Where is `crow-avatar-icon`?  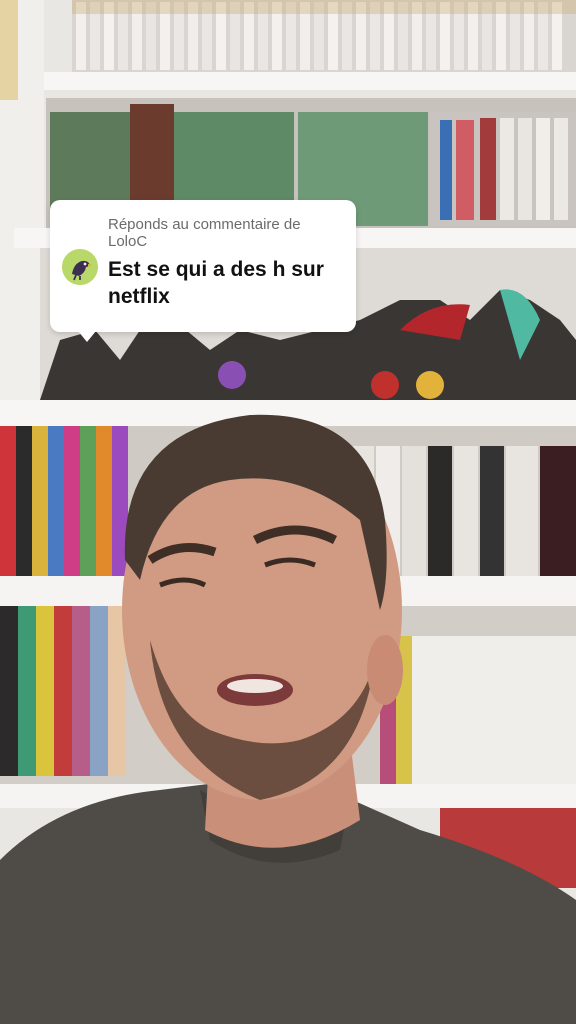
crow-avatar-icon is located at coordinates (80, 267).